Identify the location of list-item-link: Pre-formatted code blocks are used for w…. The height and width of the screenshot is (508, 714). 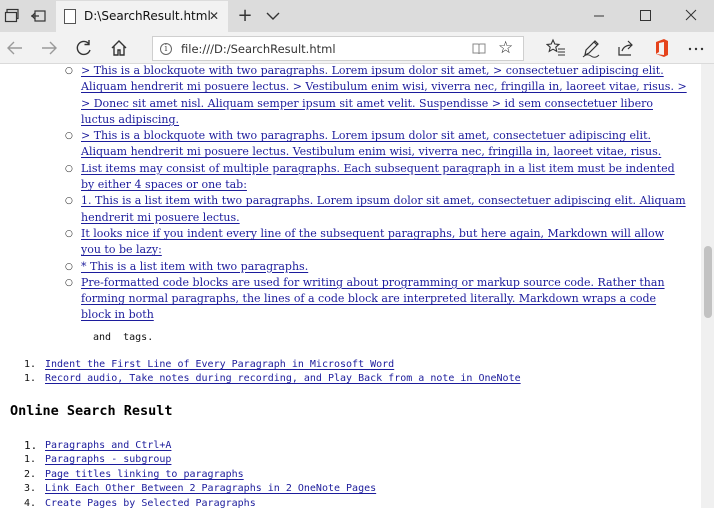
(373, 299).